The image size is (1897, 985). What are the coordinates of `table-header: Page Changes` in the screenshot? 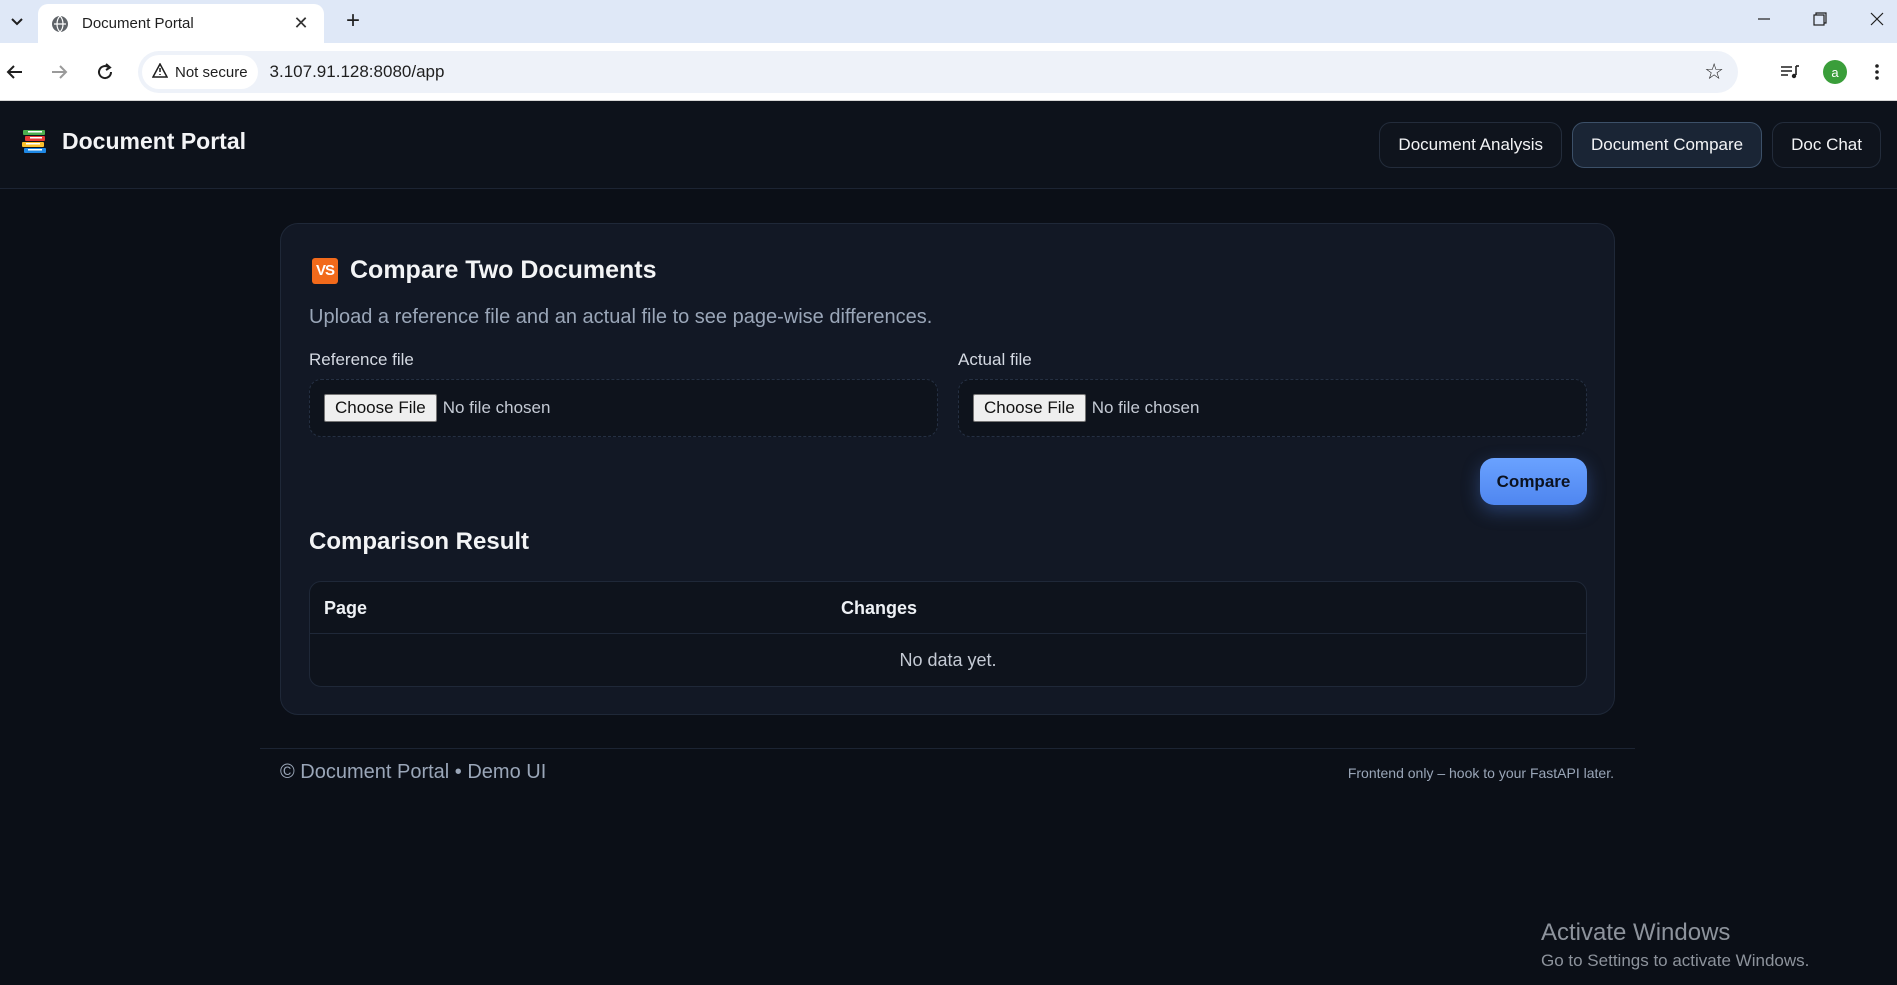 It's located at (948, 608).